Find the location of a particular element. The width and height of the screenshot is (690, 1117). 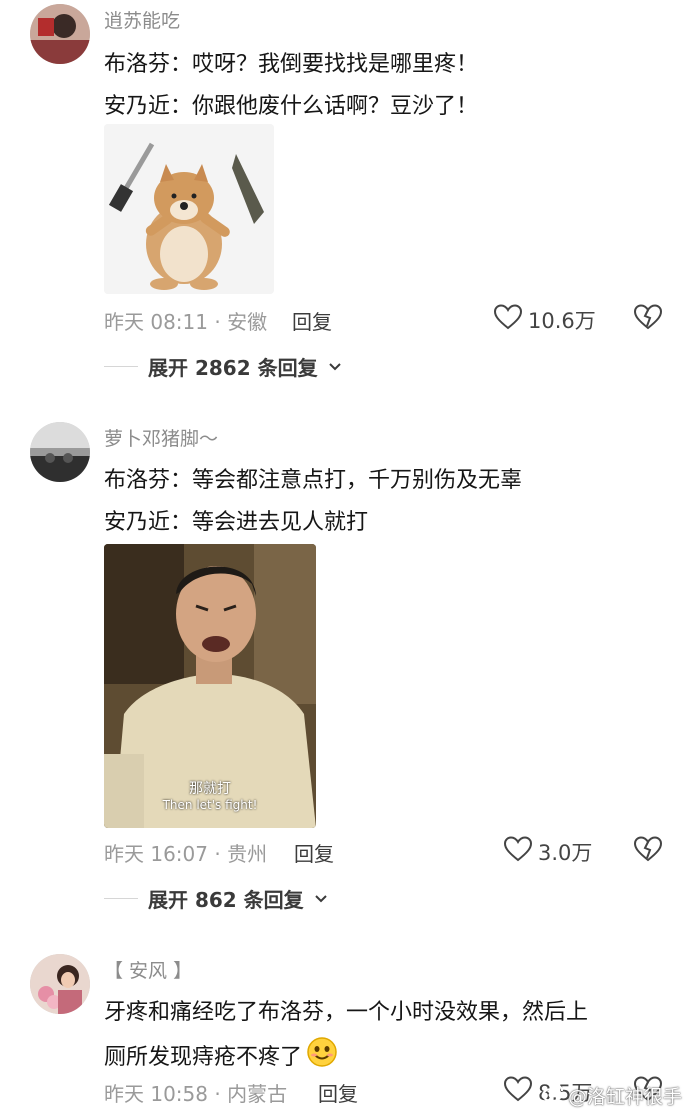

comment-text-line: 牙疼和痛经吃了布洛芬，一个小时没效果，然后上 is located at coordinates (346, 1012).